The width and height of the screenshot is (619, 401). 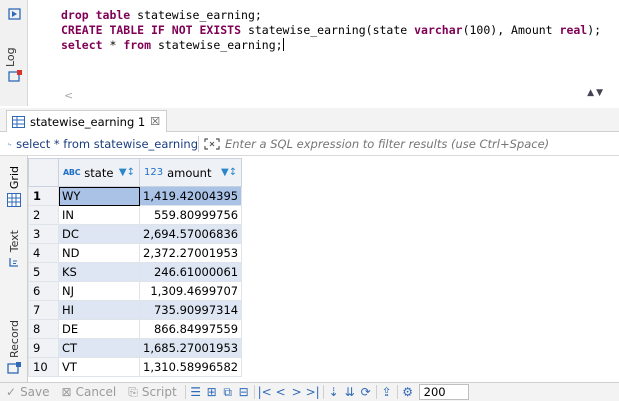 I want to click on table-row: 7 HI 735.90997314, so click(x=135, y=310).